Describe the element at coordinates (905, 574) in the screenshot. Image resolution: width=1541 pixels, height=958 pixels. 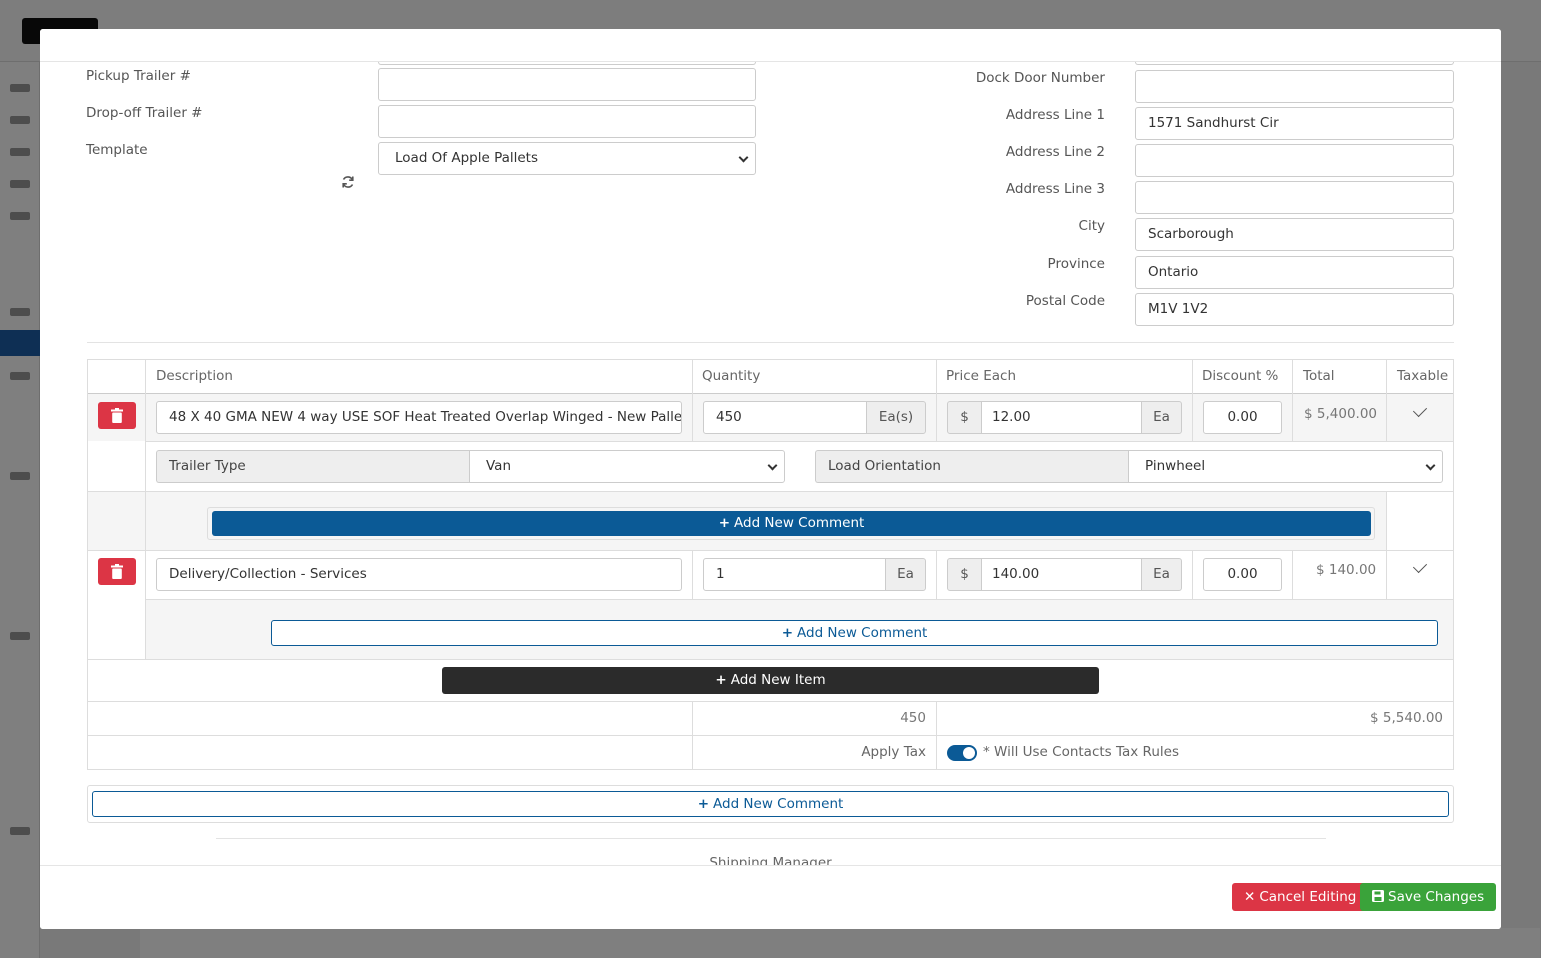
I see `quantity-unit: Ea` at that location.